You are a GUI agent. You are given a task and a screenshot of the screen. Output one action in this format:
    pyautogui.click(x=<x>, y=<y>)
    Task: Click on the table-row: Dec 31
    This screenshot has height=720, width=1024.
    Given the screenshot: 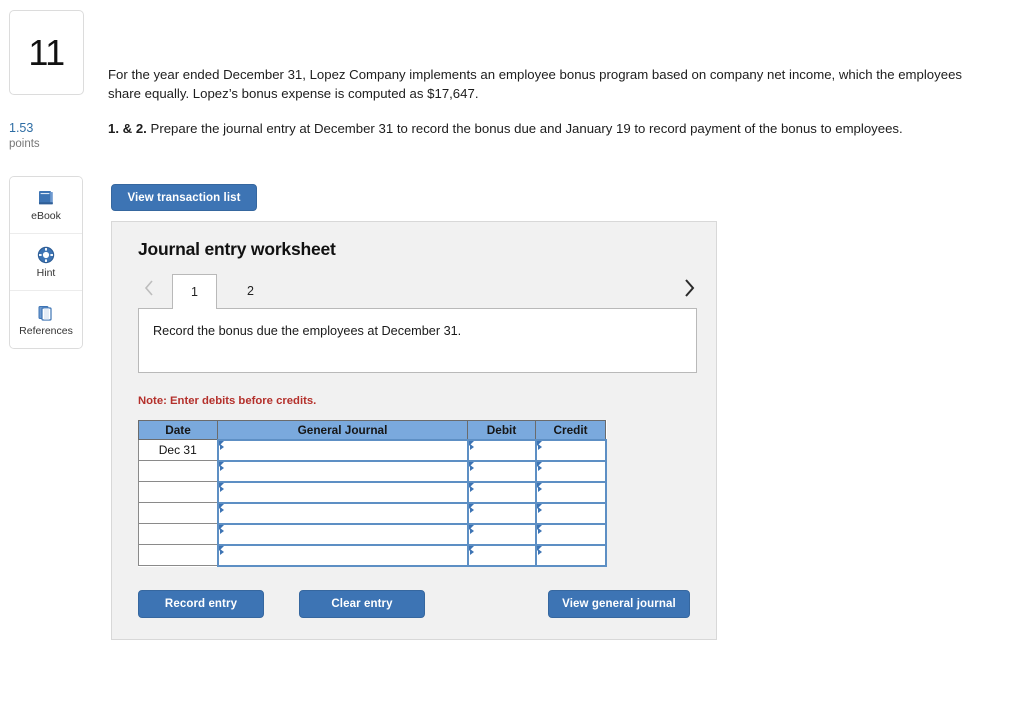 What is the action you would take?
    pyautogui.click(x=372, y=450)
    